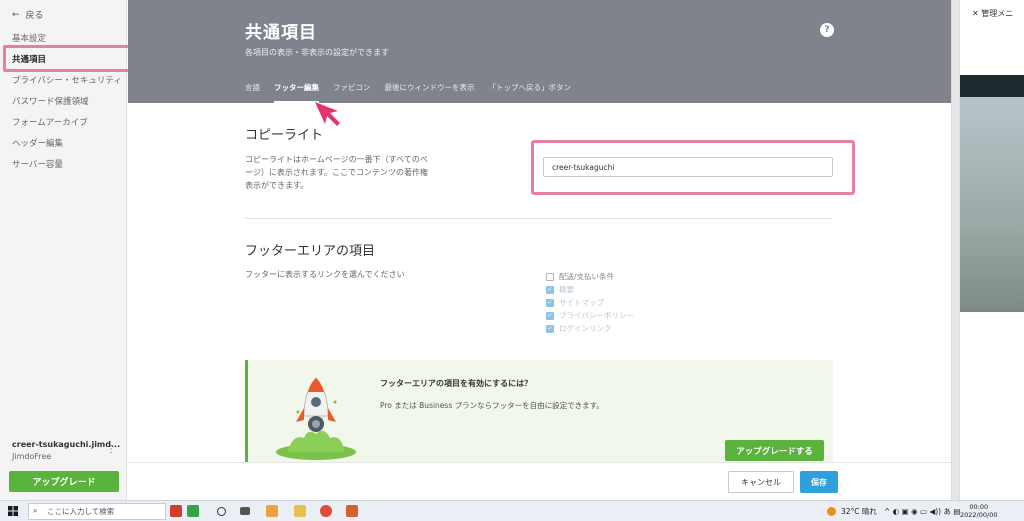 The image size is (1024, 521). I want to click on tab-back-to-top: 「トップへ戻る」ボタン, so click(530, 92).